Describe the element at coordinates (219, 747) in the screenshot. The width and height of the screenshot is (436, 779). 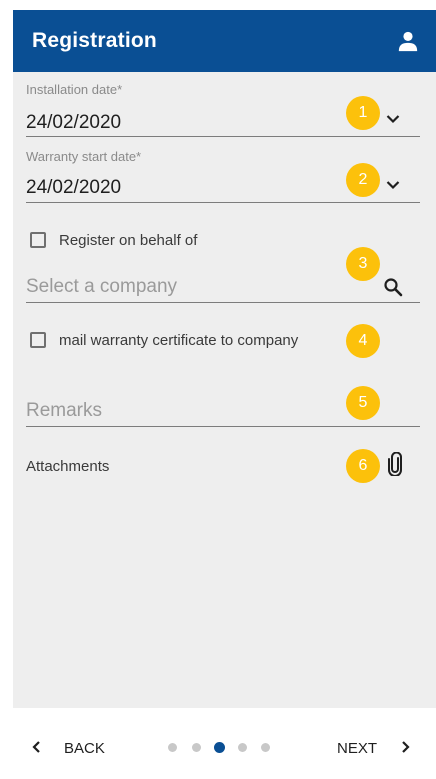
I see `page-indicator-dot-active` at that location.